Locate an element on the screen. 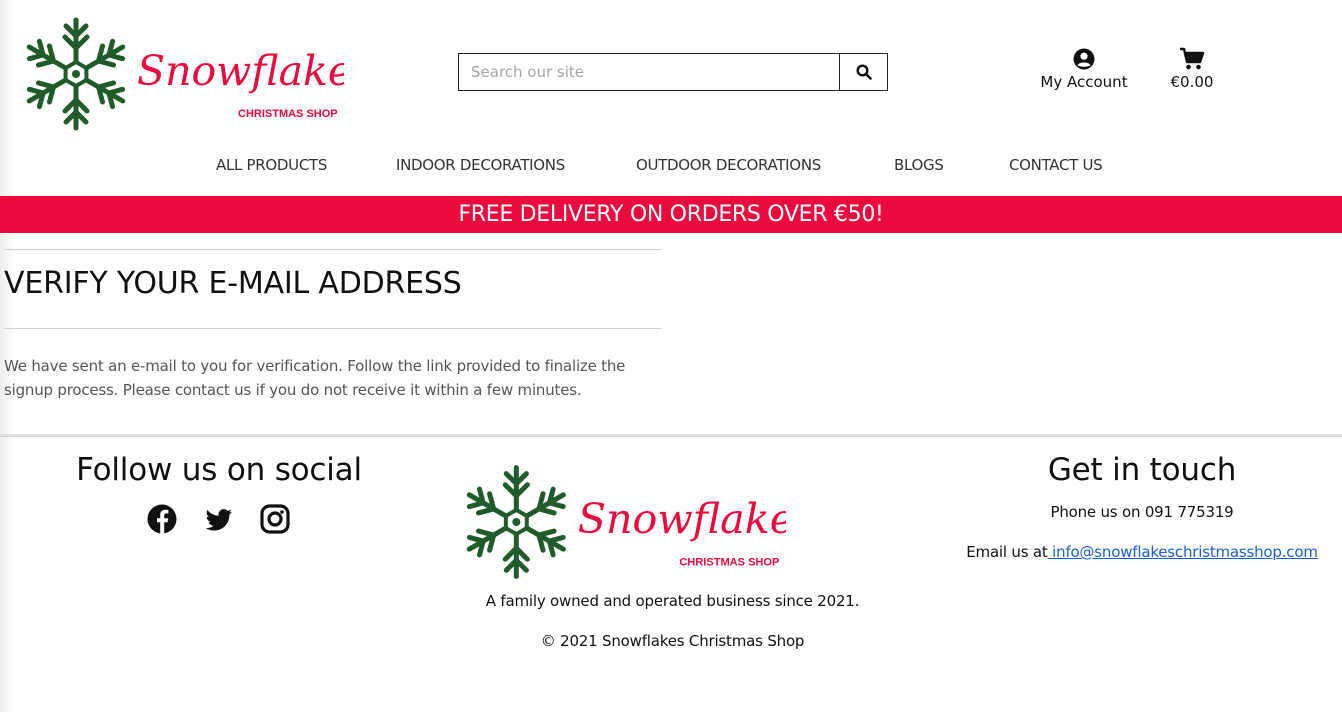 Image resolution: width=1342 pixels, height=712 pixels. search-form is located at coordinates (673, 72).